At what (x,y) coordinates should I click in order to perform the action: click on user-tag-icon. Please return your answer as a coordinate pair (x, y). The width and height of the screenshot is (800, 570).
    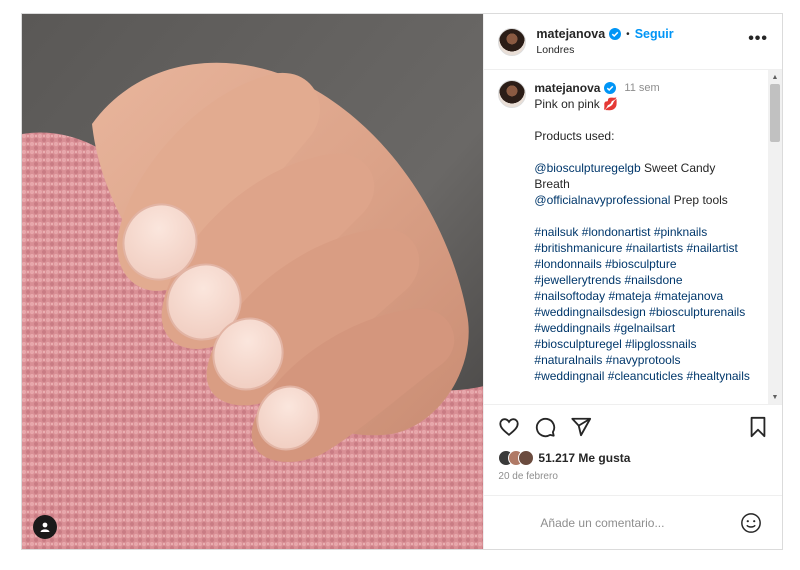
    Looking at the image, I should click on (45, 527).